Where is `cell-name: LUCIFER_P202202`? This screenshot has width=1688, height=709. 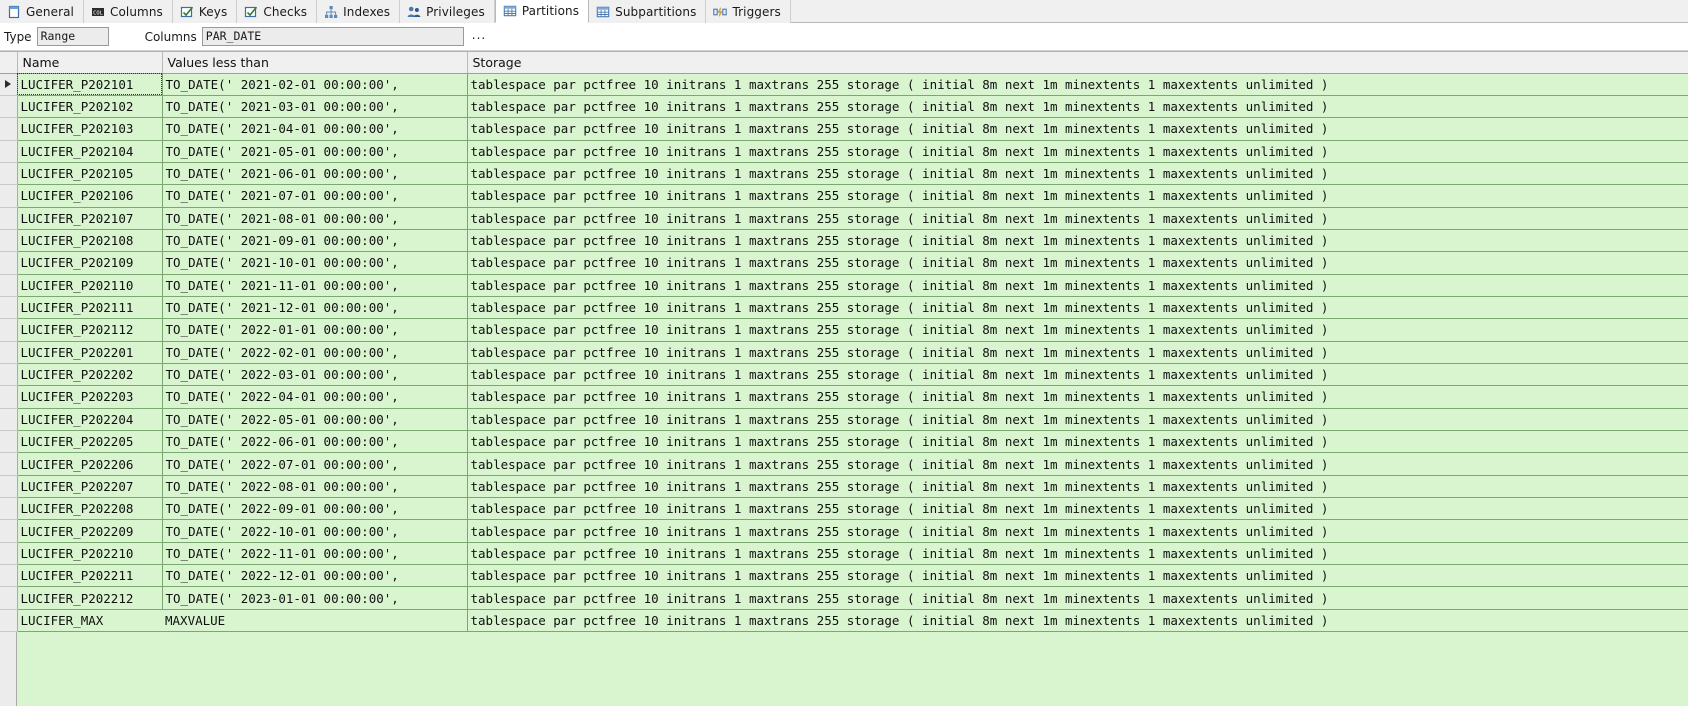 cell-name: LUCIFER_P202202 is located at coordinates (90, 375).